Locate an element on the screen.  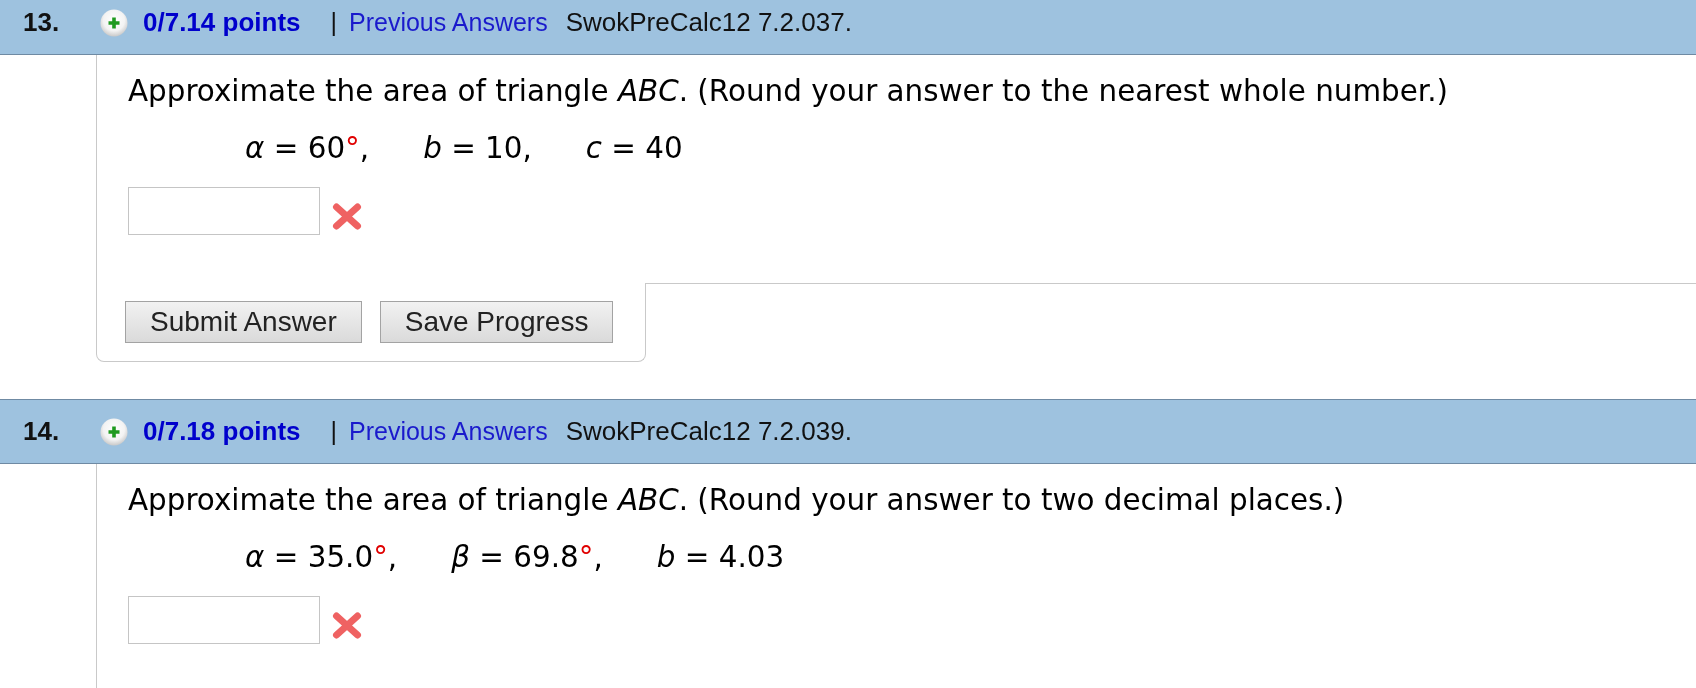
points-link: 0/7.14 points is located at coordinates (222, 22).